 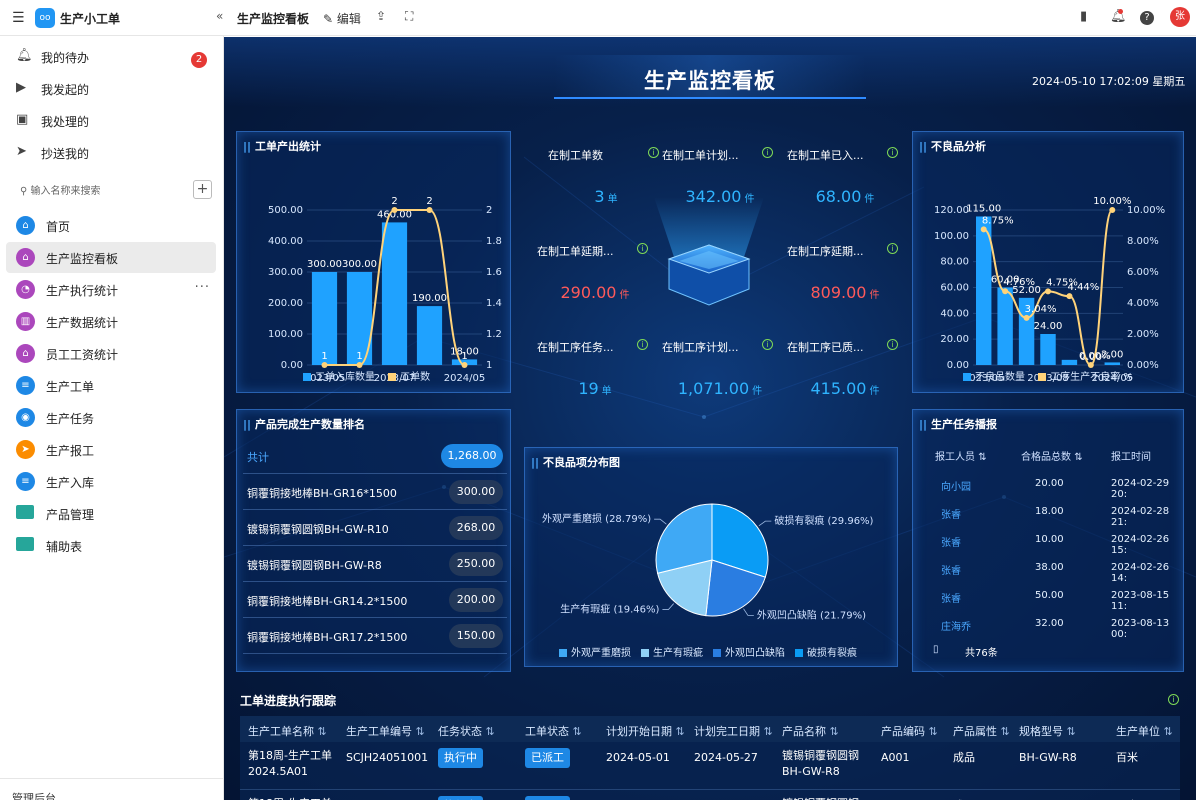 I want to click on avatar: 张, so click(x=1180, y=17).